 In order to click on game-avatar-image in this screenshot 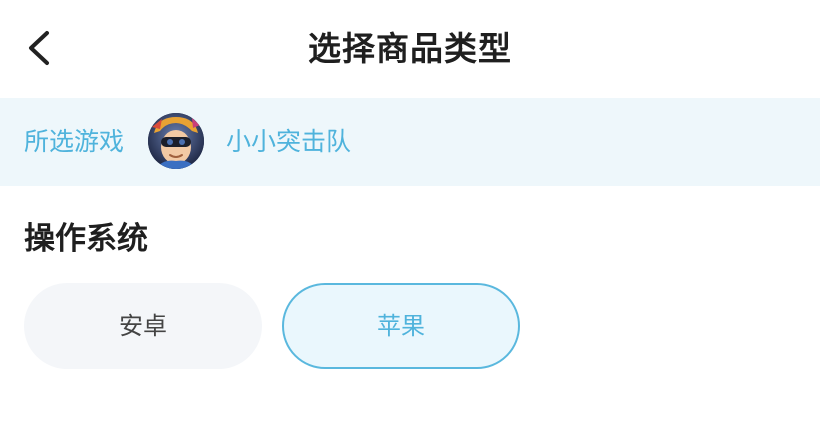, I will do `click(176, 141)`.